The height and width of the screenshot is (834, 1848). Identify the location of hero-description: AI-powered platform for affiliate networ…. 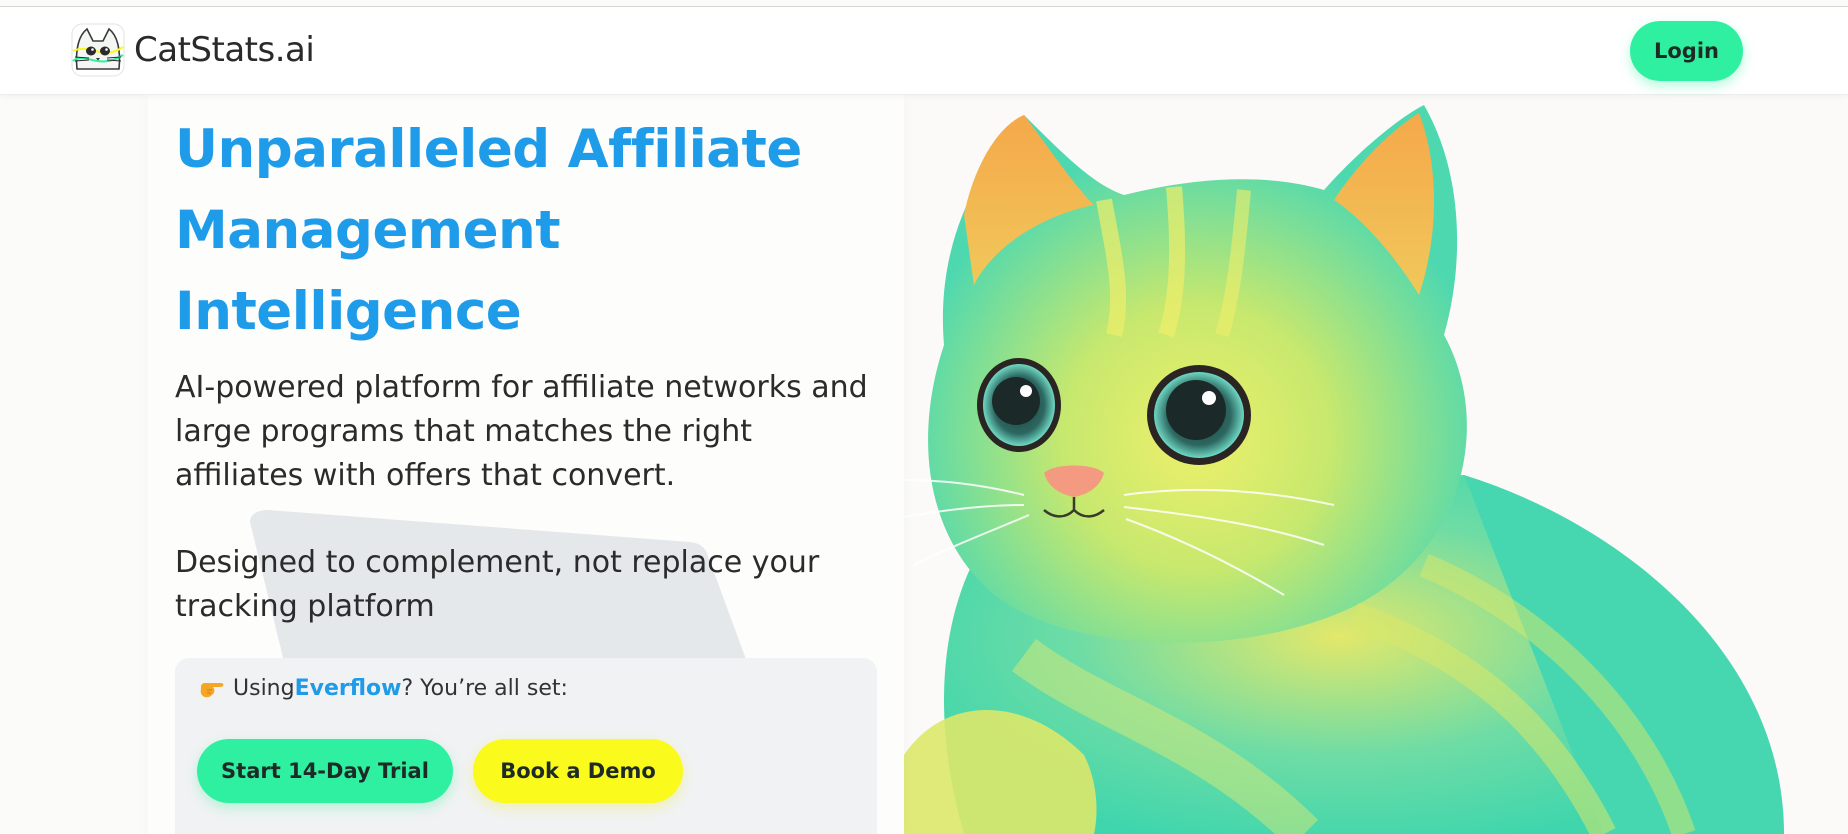
(521, 431).